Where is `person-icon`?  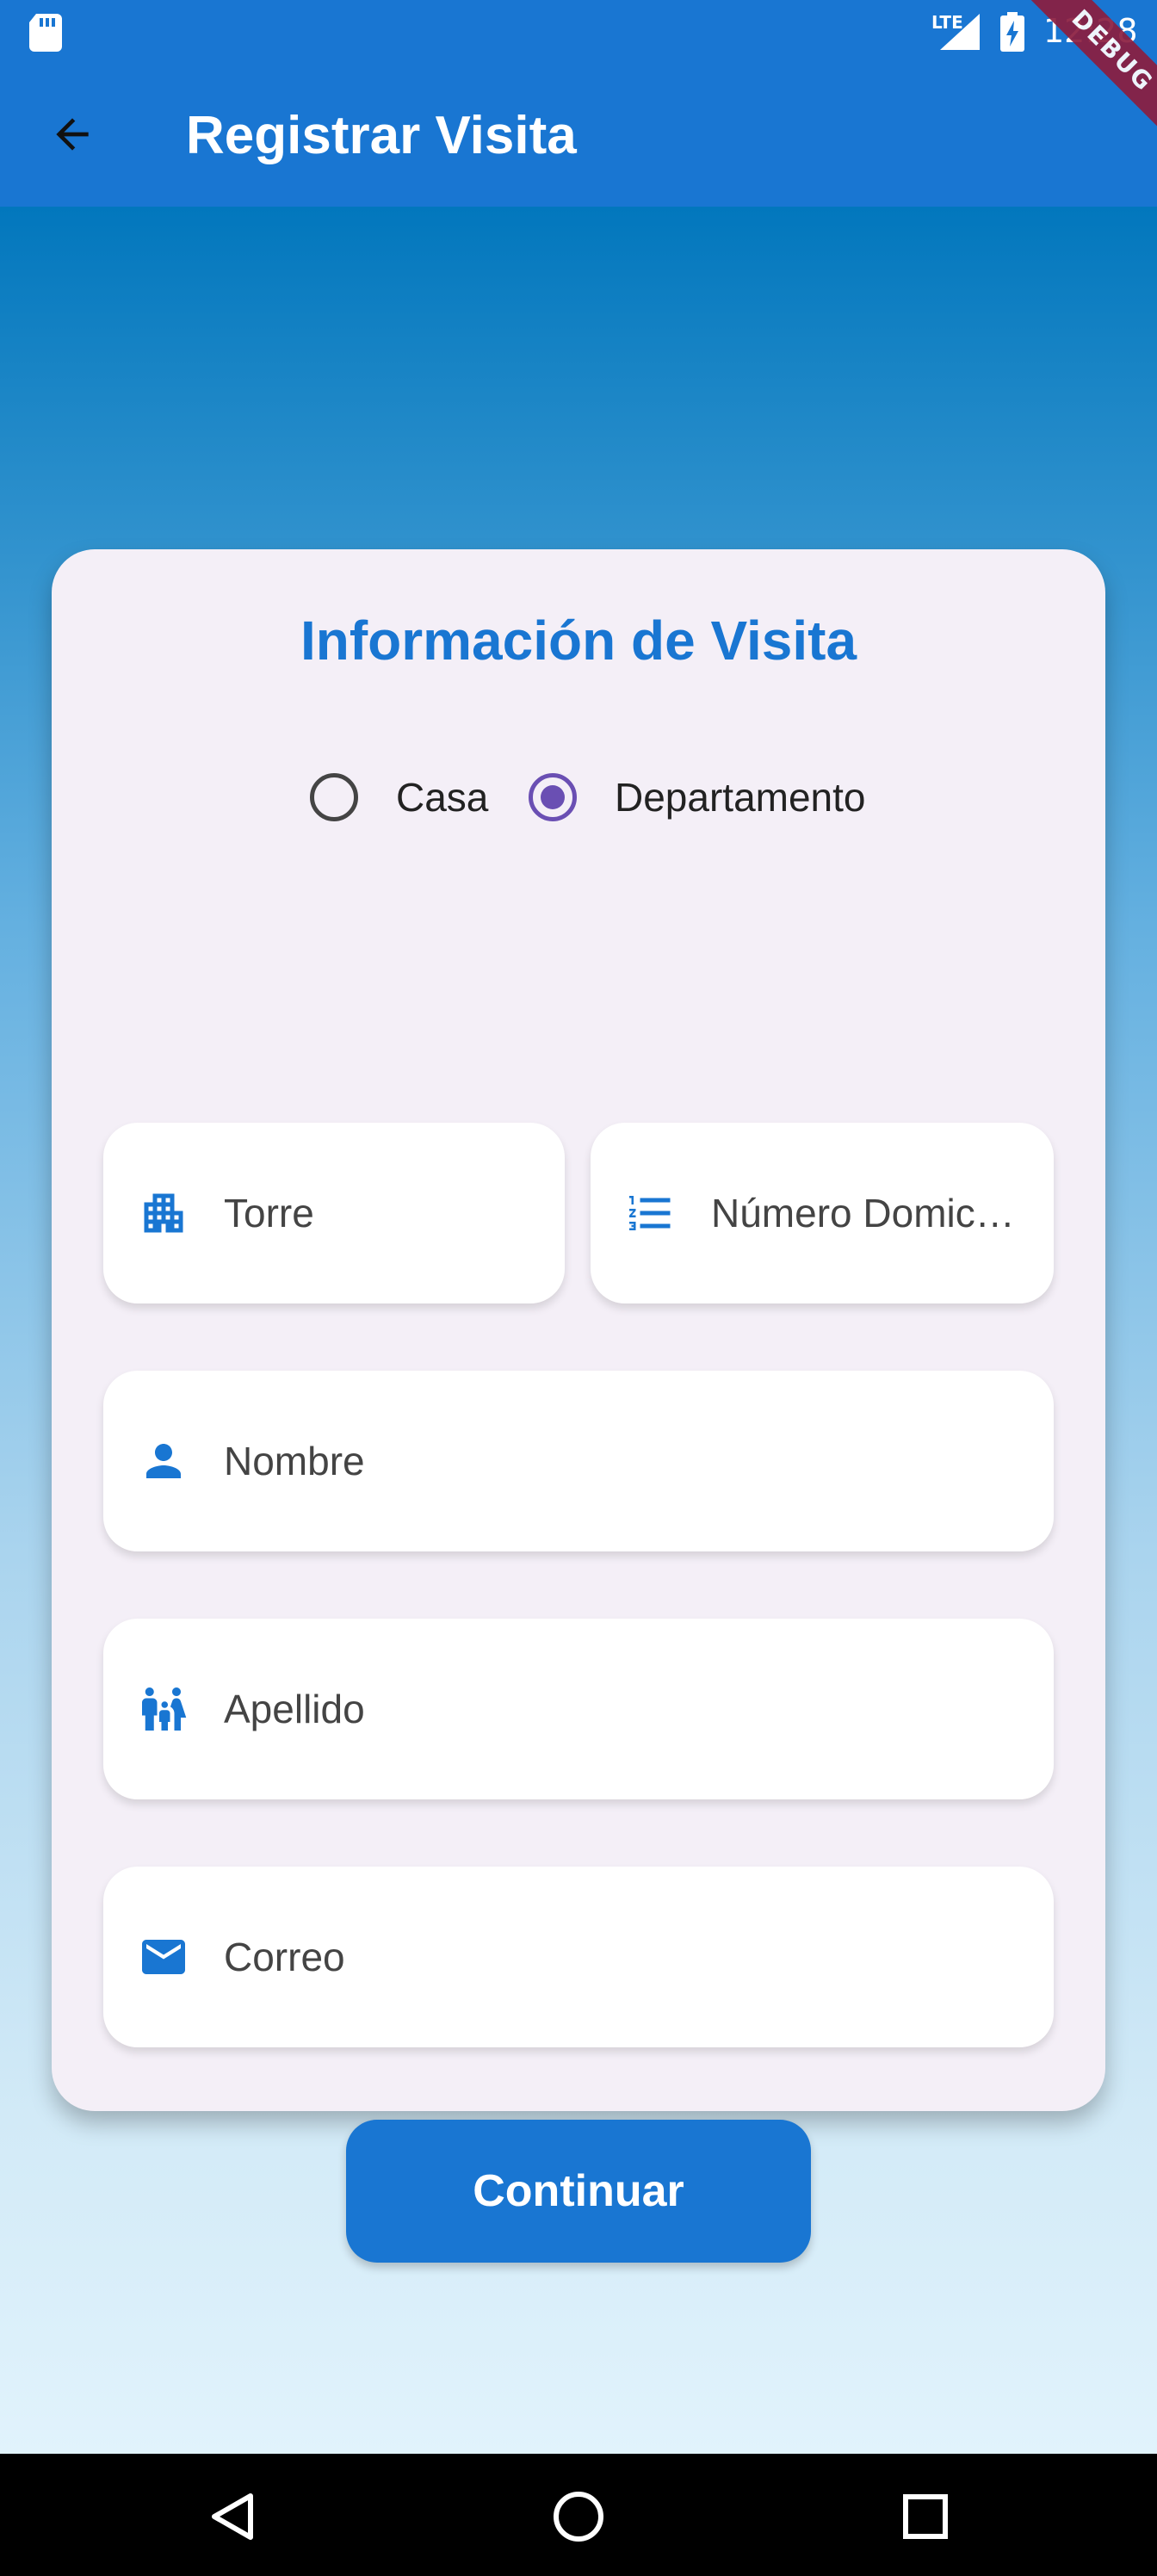
person-icon is located at coordinates (163, 1461).